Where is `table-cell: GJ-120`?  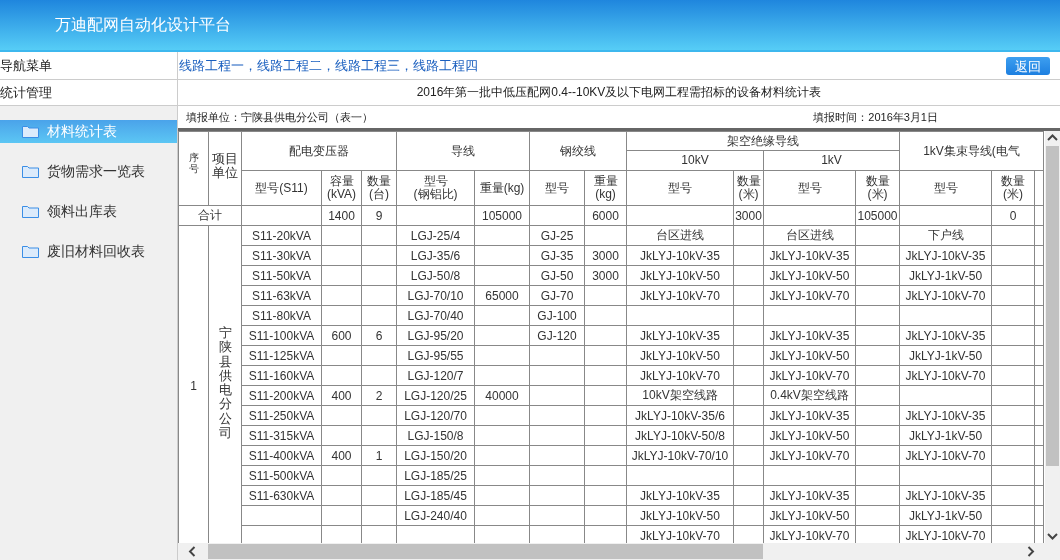
table-cell: GJ-120 is located at coordinates (557, 335).